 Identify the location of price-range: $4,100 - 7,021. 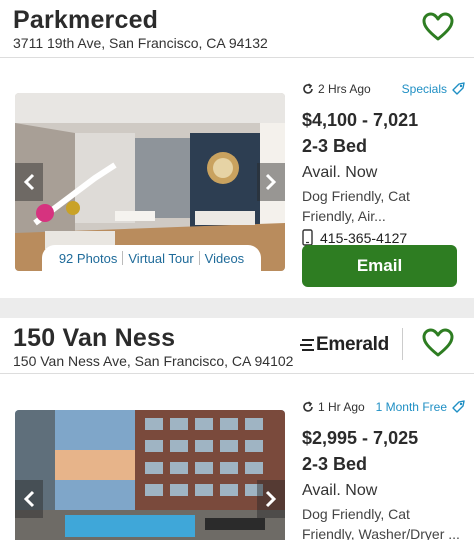
(360, 120).